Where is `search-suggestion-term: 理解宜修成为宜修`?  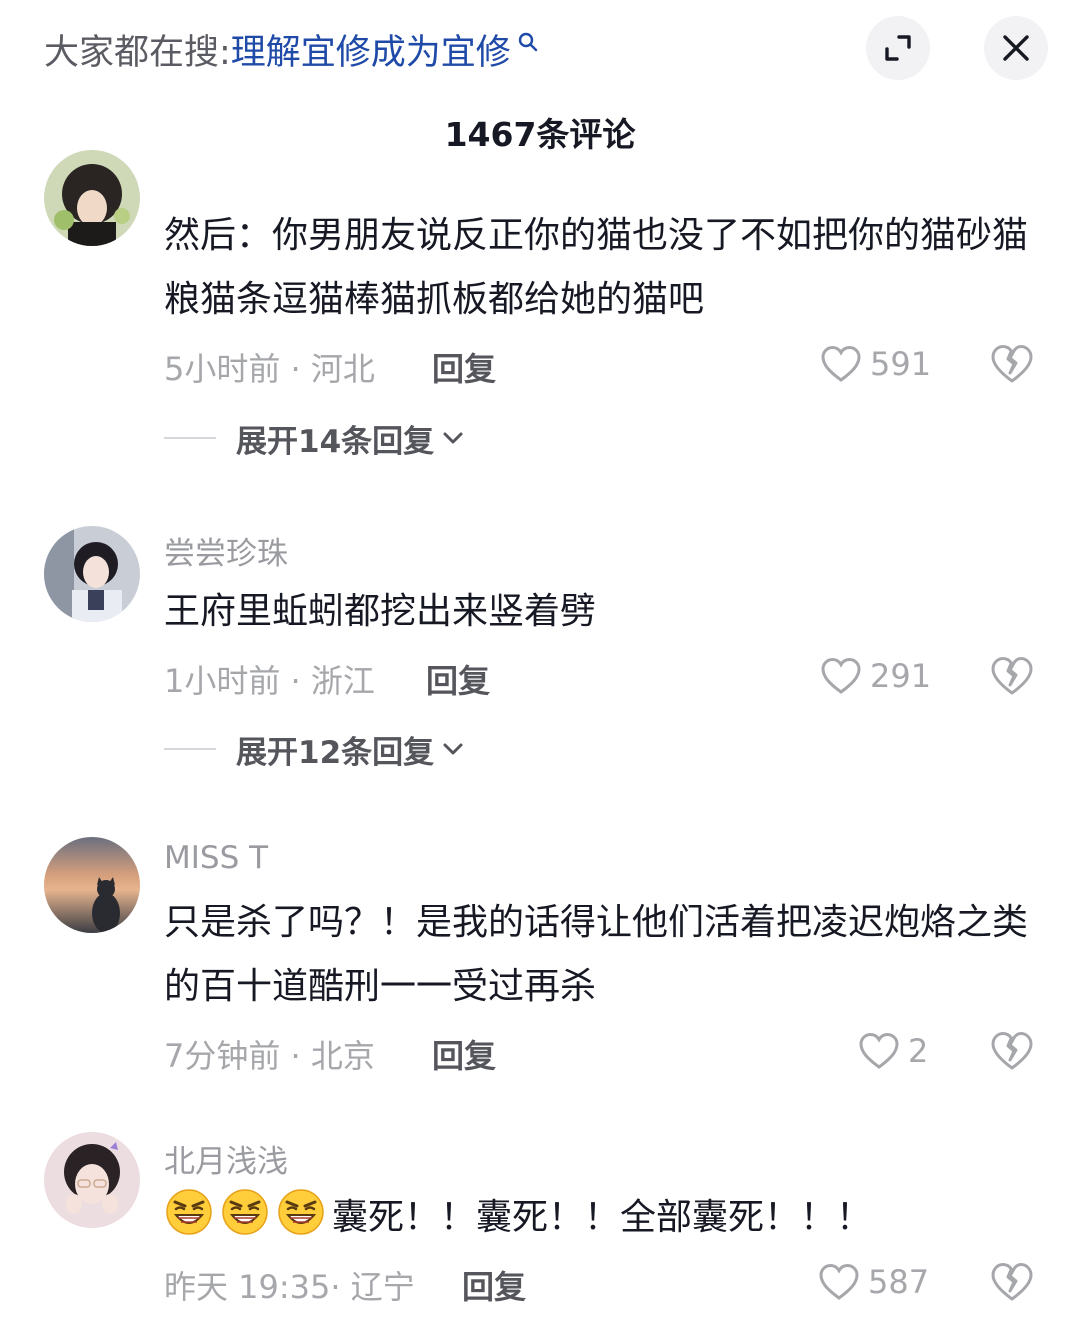
search-suggestion-term: 理解宜修成为宜修 is located at coordinates (371, 49).